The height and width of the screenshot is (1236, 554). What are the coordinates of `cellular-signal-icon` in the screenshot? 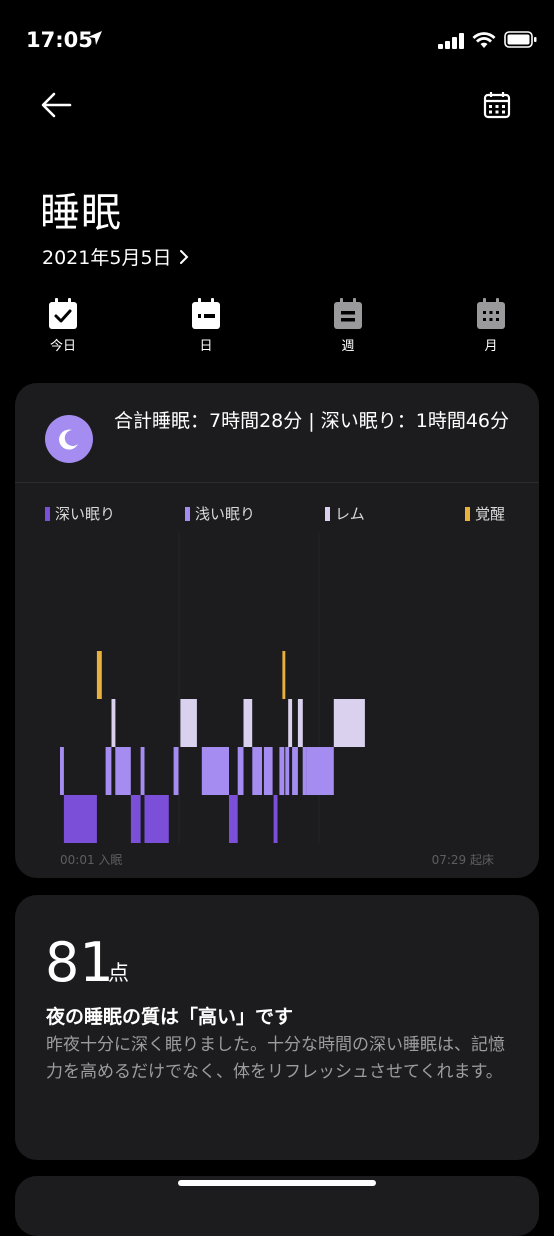 It's located at (451, 41).